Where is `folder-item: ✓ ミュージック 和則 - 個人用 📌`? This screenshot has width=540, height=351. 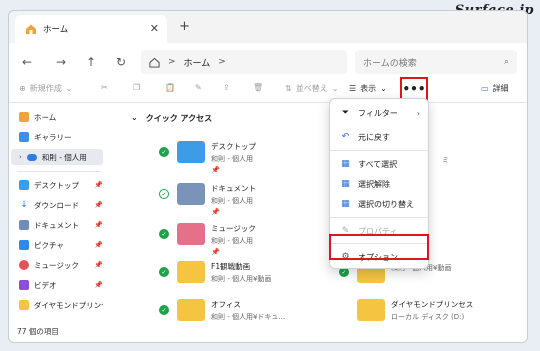
folder-item: ✓ ミュージック 和則 - 個人用 📌 is located at coordinates (207, 239).